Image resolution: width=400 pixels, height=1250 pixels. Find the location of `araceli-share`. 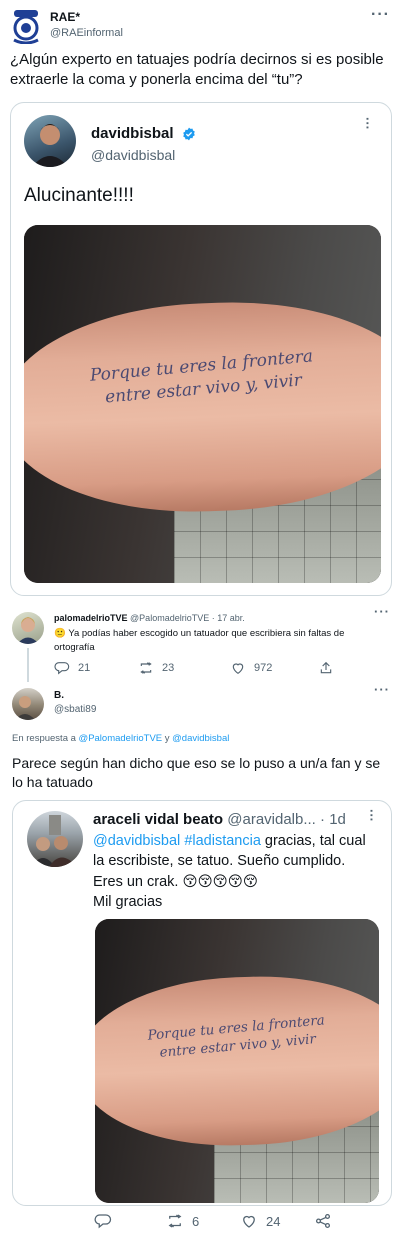

araceli-share is located at coordinates (327, 1221).